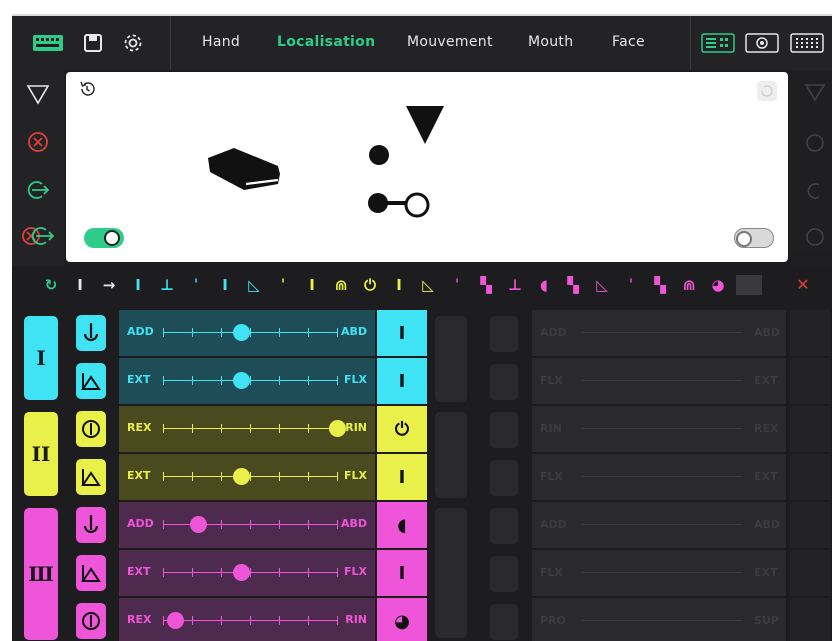  What do you see at coordinates (754, 238) in the screenshot?
I see `right-toggle-switch` at bounding box center [754, 238].